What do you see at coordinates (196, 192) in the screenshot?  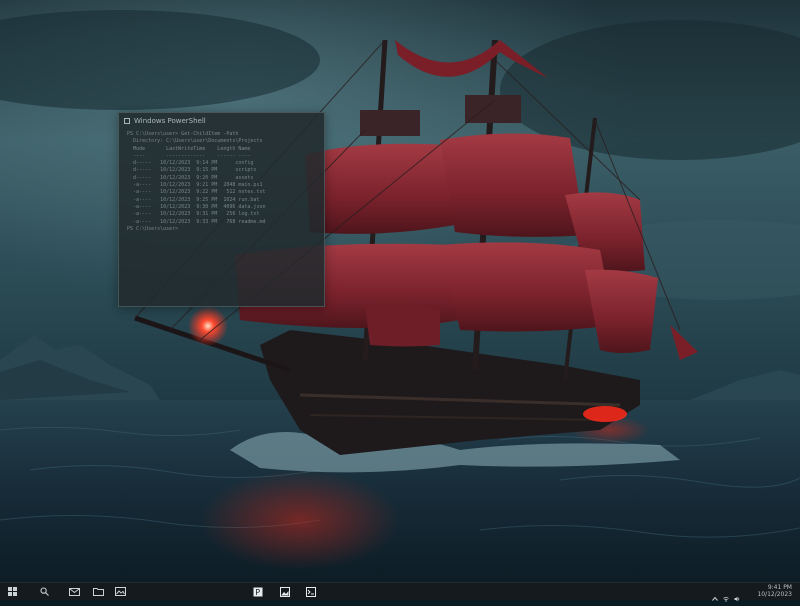 I see `terminal-line: -a---- 10/12/2023 9:22 PM 512 notes.txt` at bounding box center [196, 192].